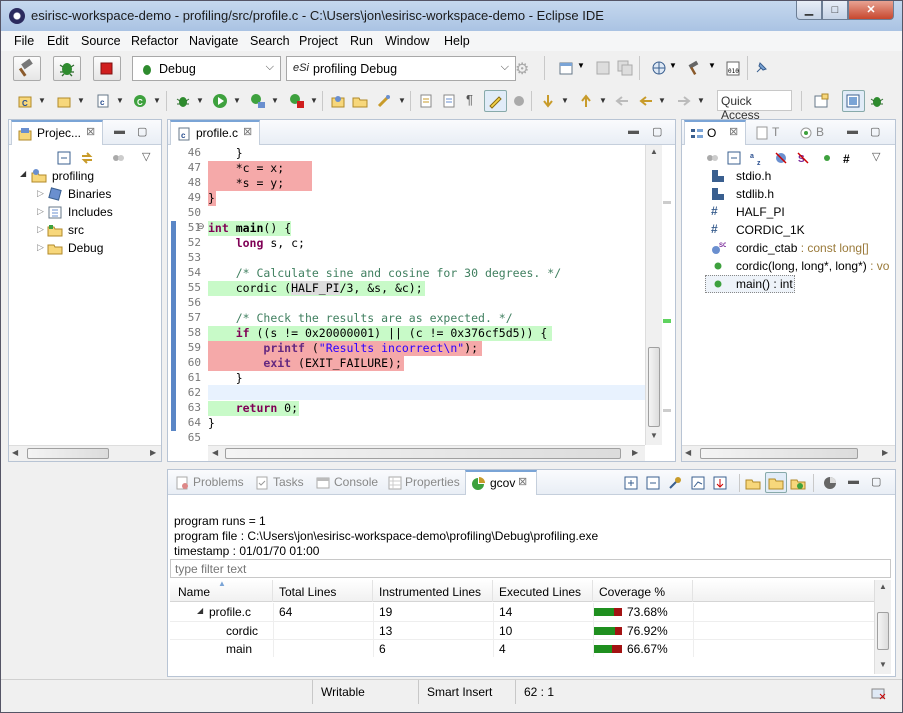 The width and height of the screenshot is (903, 713). Describe the element at coordinates (215, 132) in the screenshot. I see `tab-profile-c: c profile.c ⊠` at that location.